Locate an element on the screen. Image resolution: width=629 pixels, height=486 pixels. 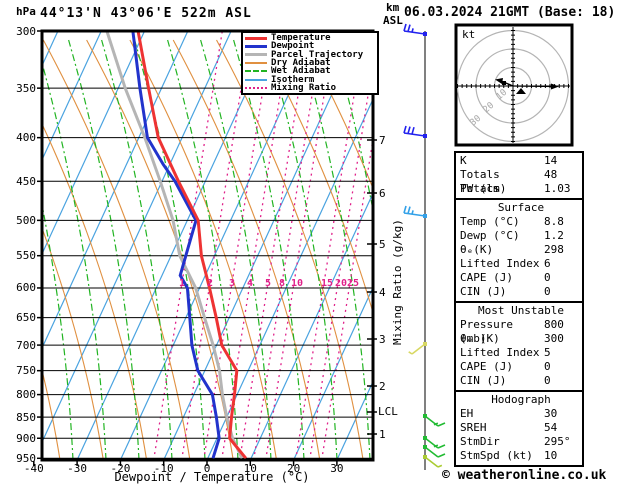
stats-table-title: Surface is located at coordinates (521, 207).